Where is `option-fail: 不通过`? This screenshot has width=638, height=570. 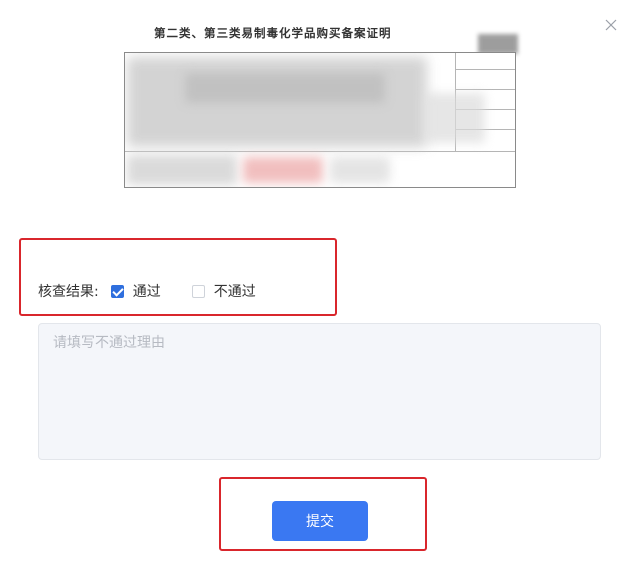 option-fail: 不通过 is located at coordinates (223, 291).